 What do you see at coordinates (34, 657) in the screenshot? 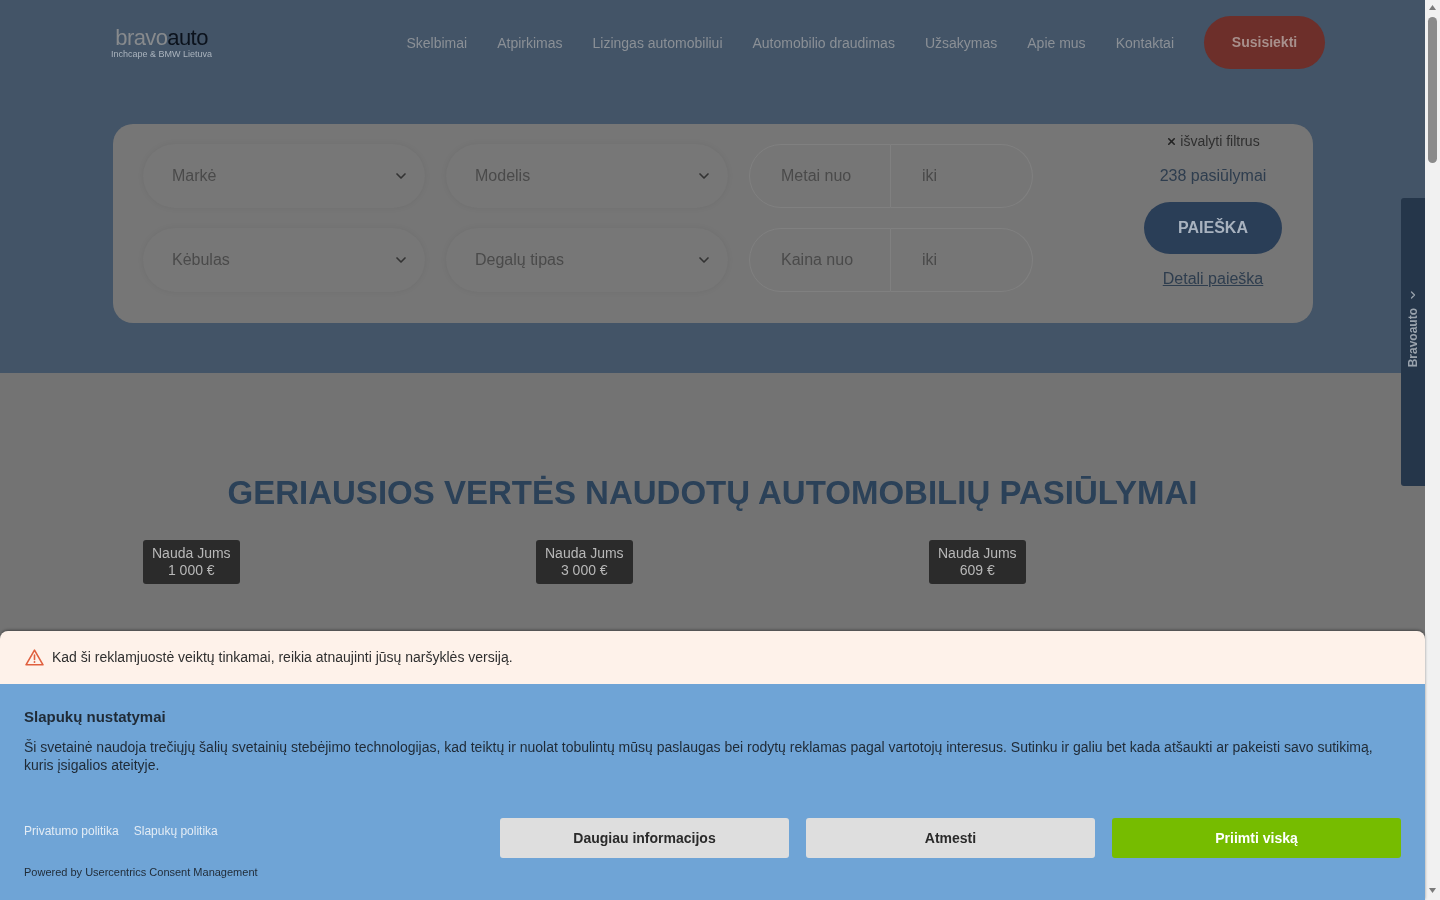
I see `warning-icon` at bounding box center [34, 657].